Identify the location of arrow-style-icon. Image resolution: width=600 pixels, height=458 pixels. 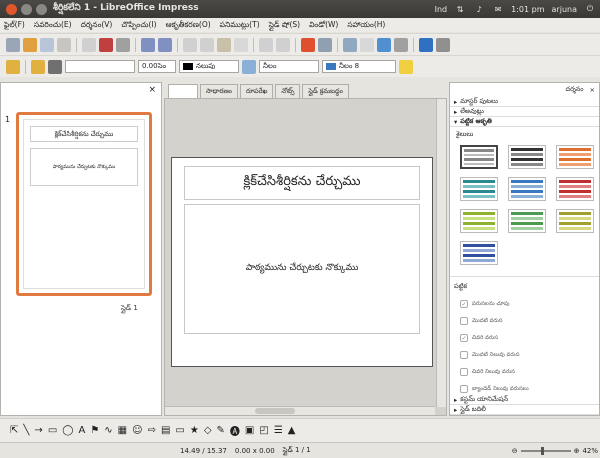
(55, 66).